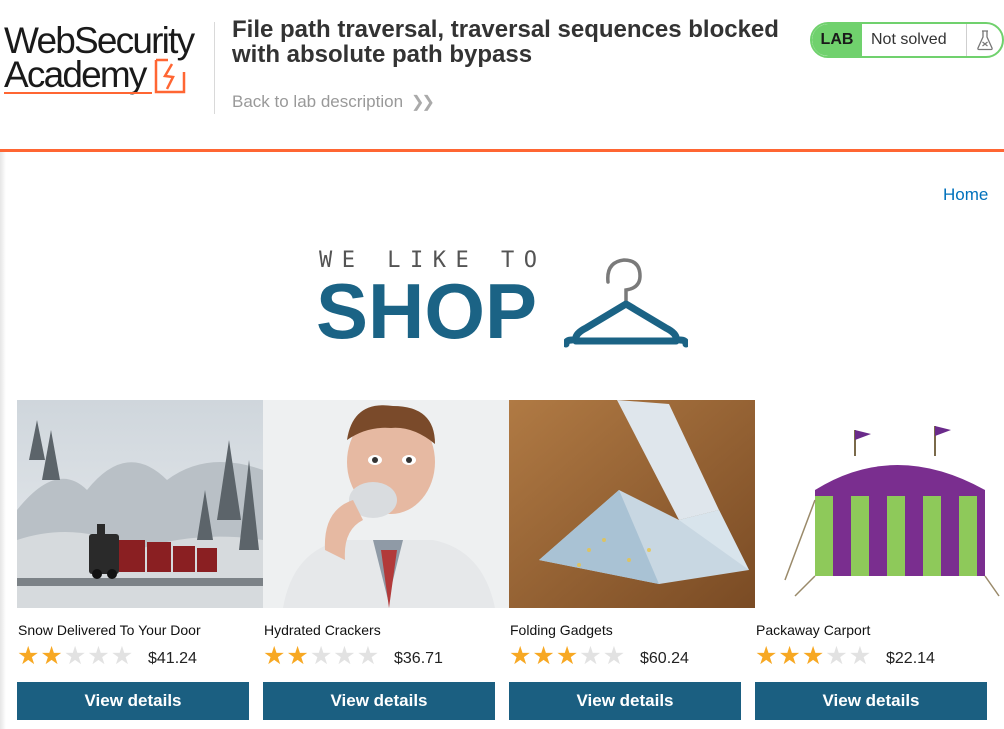  Describe the element at coordinates (318, 101) in the screenshot. I see `back-link-label: Back to lab description` at that location.